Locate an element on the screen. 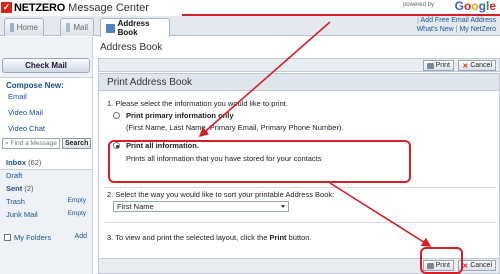 The image size is (500, 274). address-book-icon is located at coordinates (110, 28).